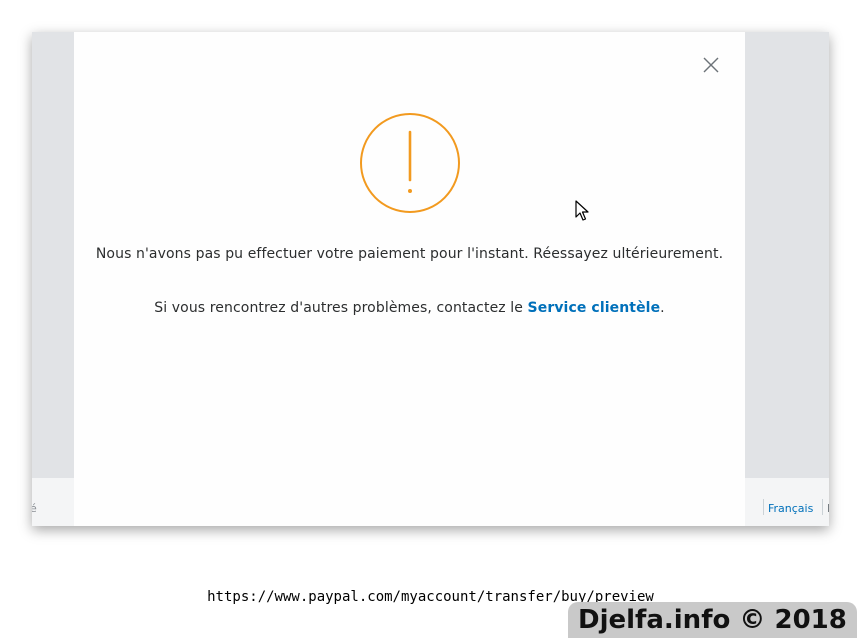  I want to click on mouse-pointer-icon, so click(582, 210).